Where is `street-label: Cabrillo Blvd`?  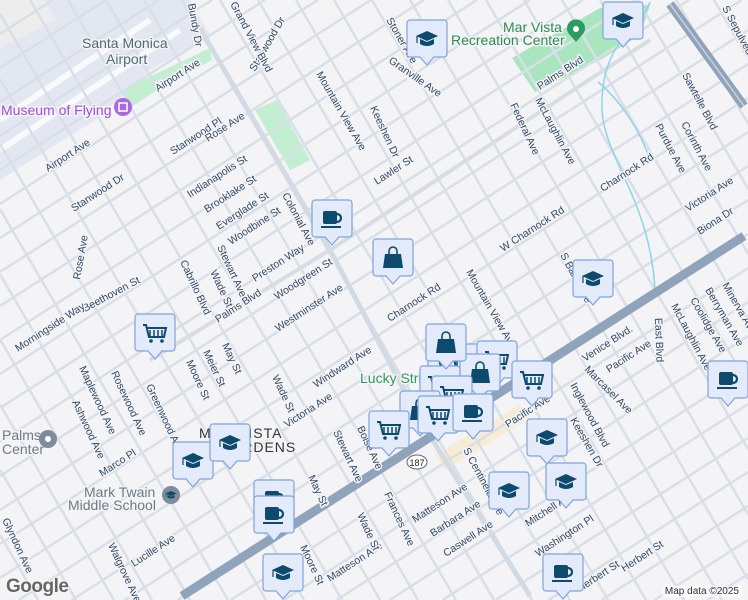
street-label: Cabrillo Blvd is located at coordinates (195, 287).